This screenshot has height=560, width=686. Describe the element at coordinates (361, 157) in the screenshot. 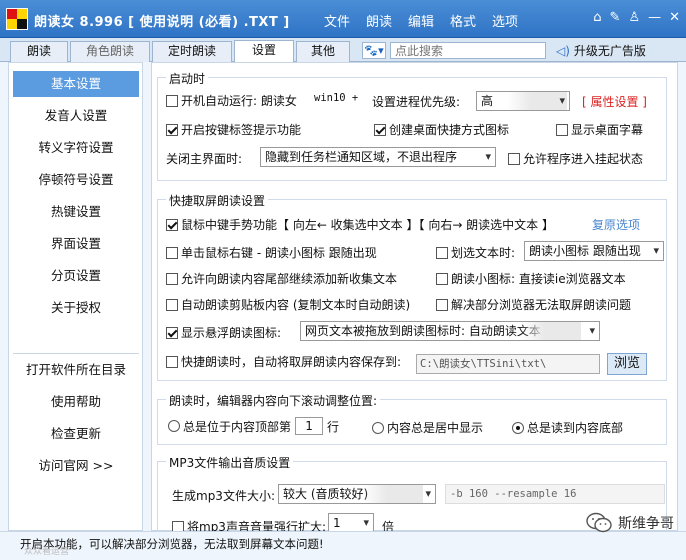

I see `close-behavior-value: 隐藏到任务栏通知区域，不退出程序` at that location.